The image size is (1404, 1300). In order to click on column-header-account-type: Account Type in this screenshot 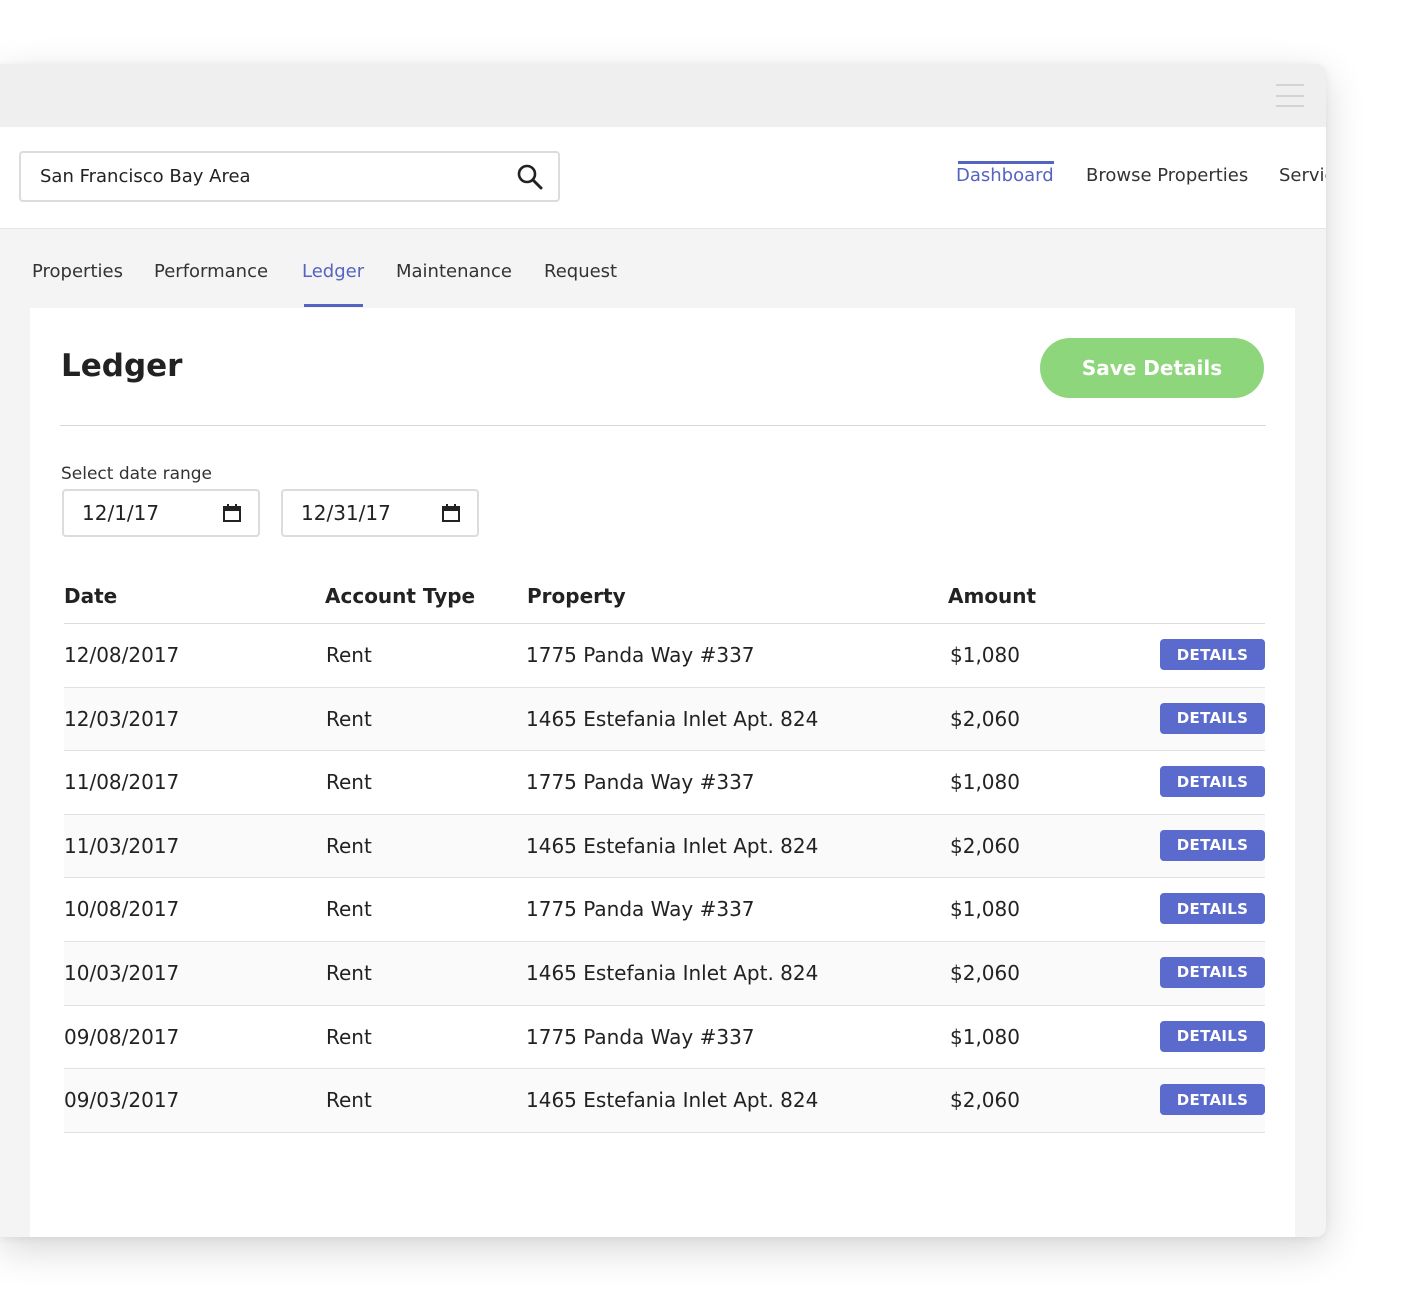, I will do `click(400, 596)`.